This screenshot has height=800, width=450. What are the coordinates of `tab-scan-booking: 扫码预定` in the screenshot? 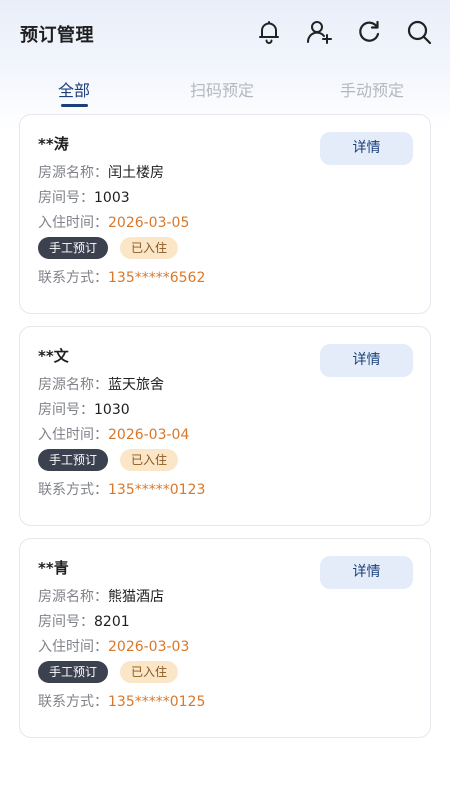 It's located at (222, 89).